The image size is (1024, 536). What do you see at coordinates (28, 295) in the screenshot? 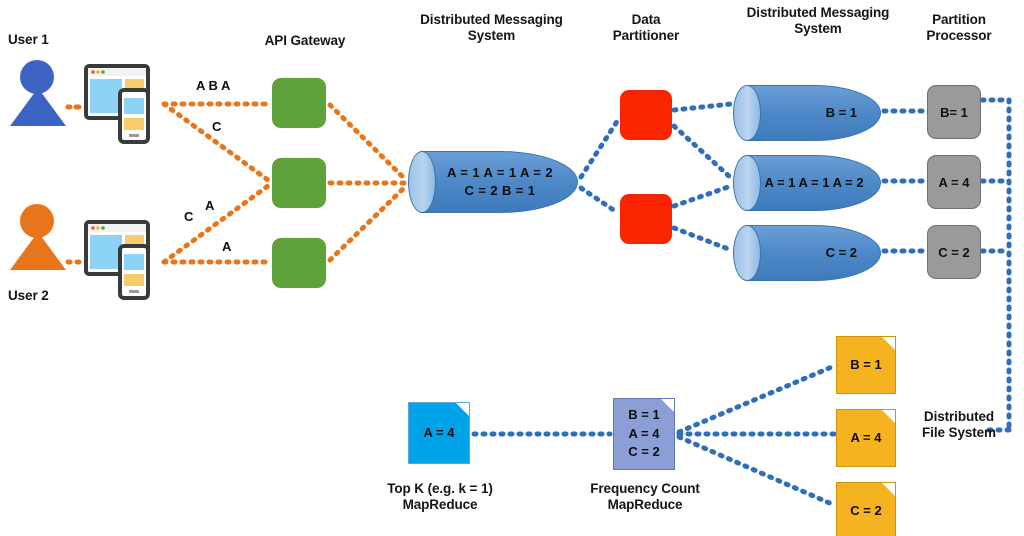
I see `user-2-label: User 2` at bounding box center [28, 295].